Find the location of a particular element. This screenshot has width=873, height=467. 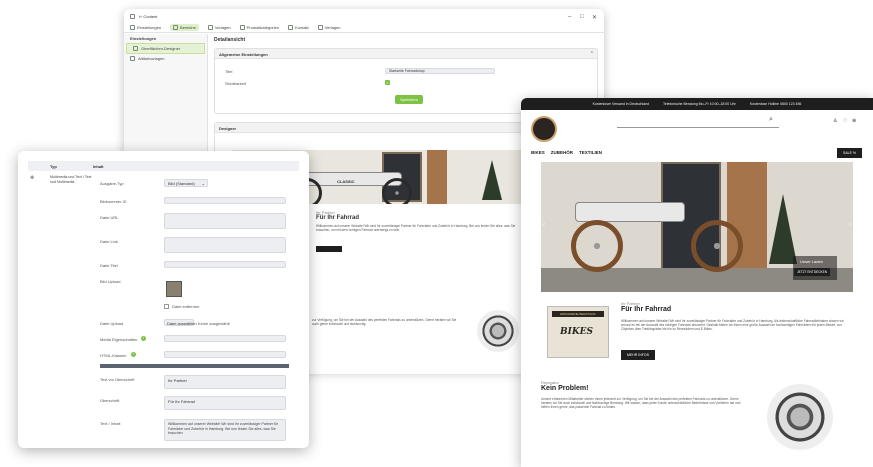

choose-file-label: Datei auswählen is located at coordinates (182, 323).